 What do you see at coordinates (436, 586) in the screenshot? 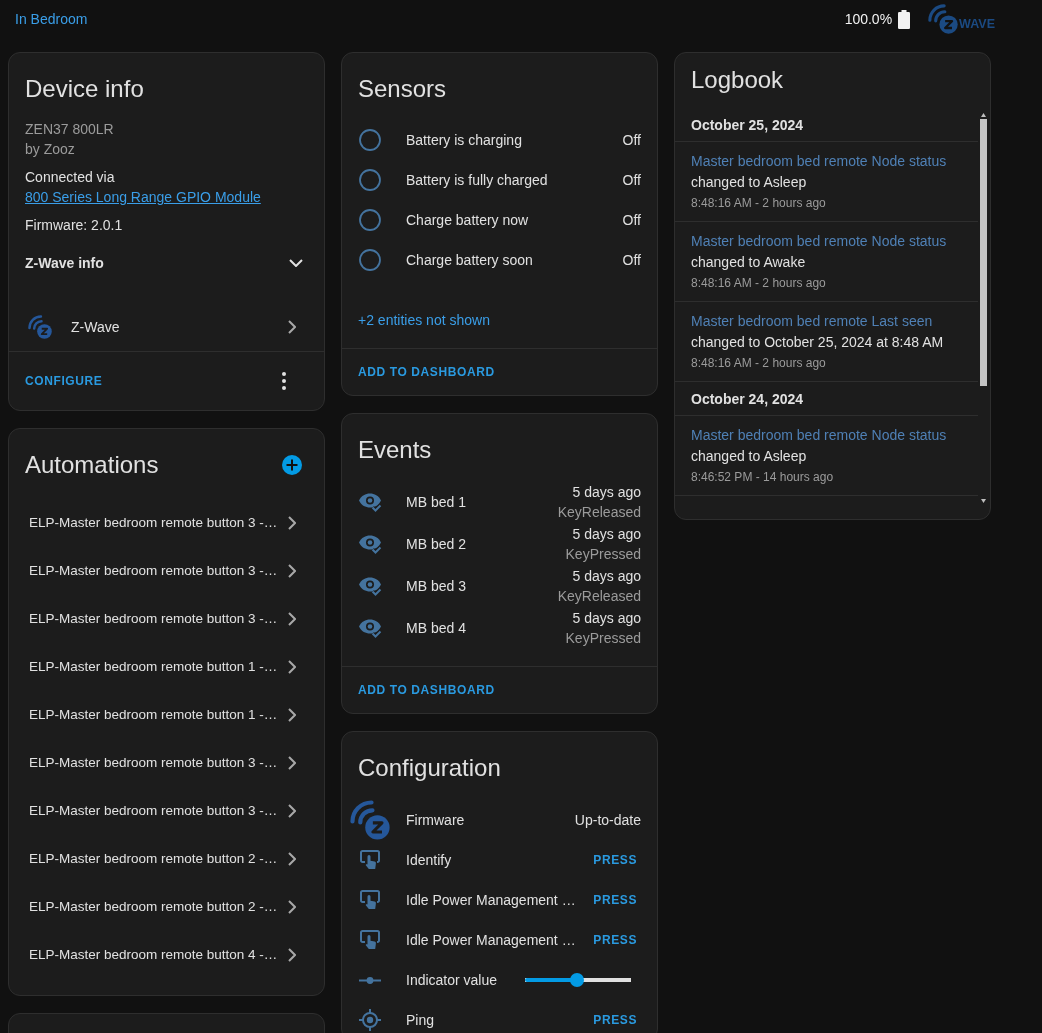
I see `event-name: MB bed 3` at bounding box center [436, 586].